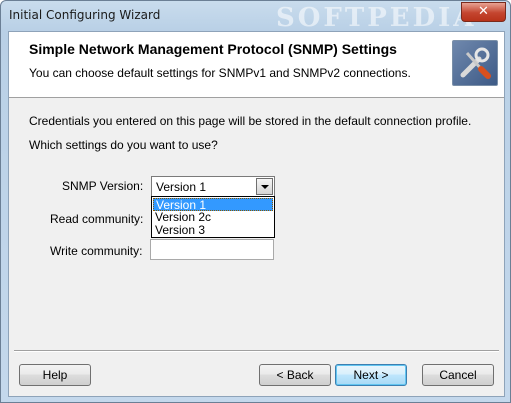 This screenshot has width=511, height=403. Describe the element at coordinates (213, 230) in the screenshot. I see `option-version-3: Version 3` at that location.